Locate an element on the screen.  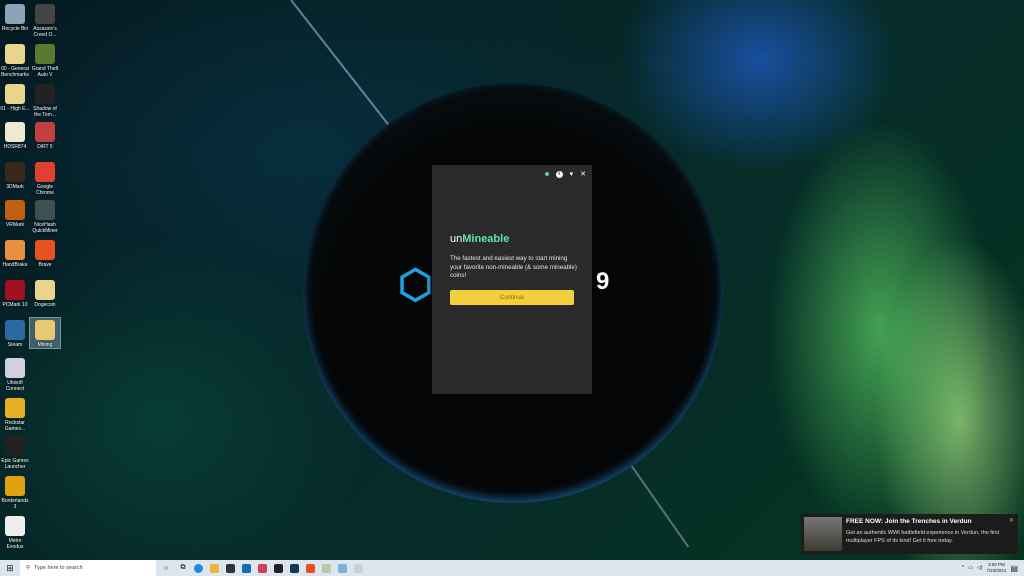
desktop-icon-label: Steam is located at coordinates (15, 345).